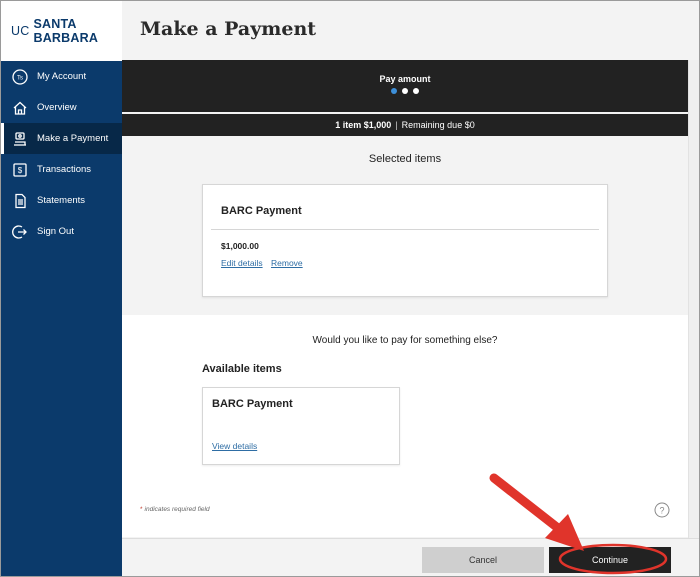 Image resolution: width=700 pixels, height=577 pixels. I want to click on selected-item-amount: $1,000.00, so click(240, 246).